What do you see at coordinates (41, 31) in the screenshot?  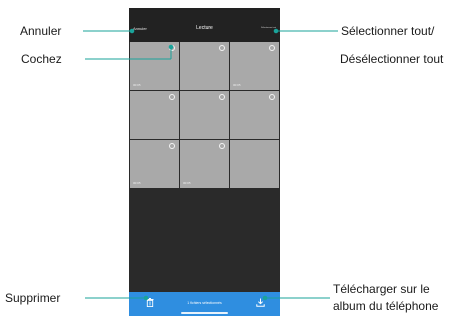 I see `callout-label-annuler: Annuler` at bounding box center [41, 31].